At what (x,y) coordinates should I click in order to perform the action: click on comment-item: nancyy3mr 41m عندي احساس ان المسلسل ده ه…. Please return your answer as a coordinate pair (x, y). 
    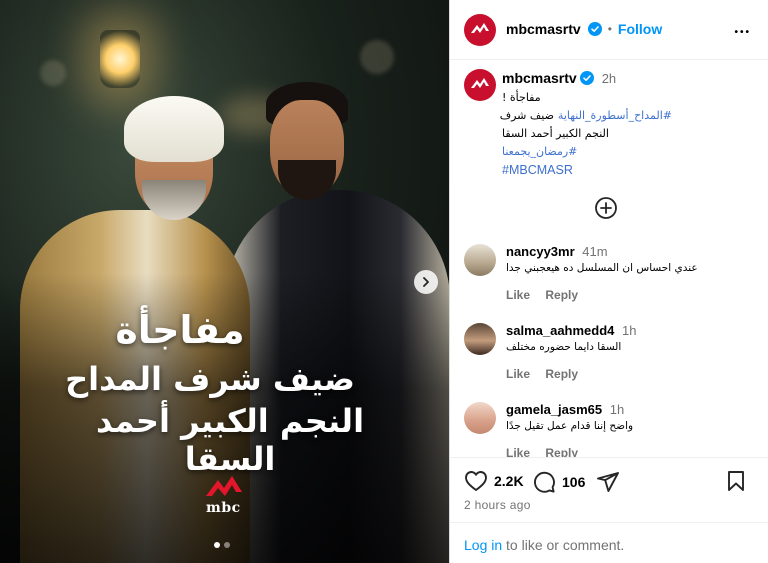
    Looking at the image, I should click on (614, 279).